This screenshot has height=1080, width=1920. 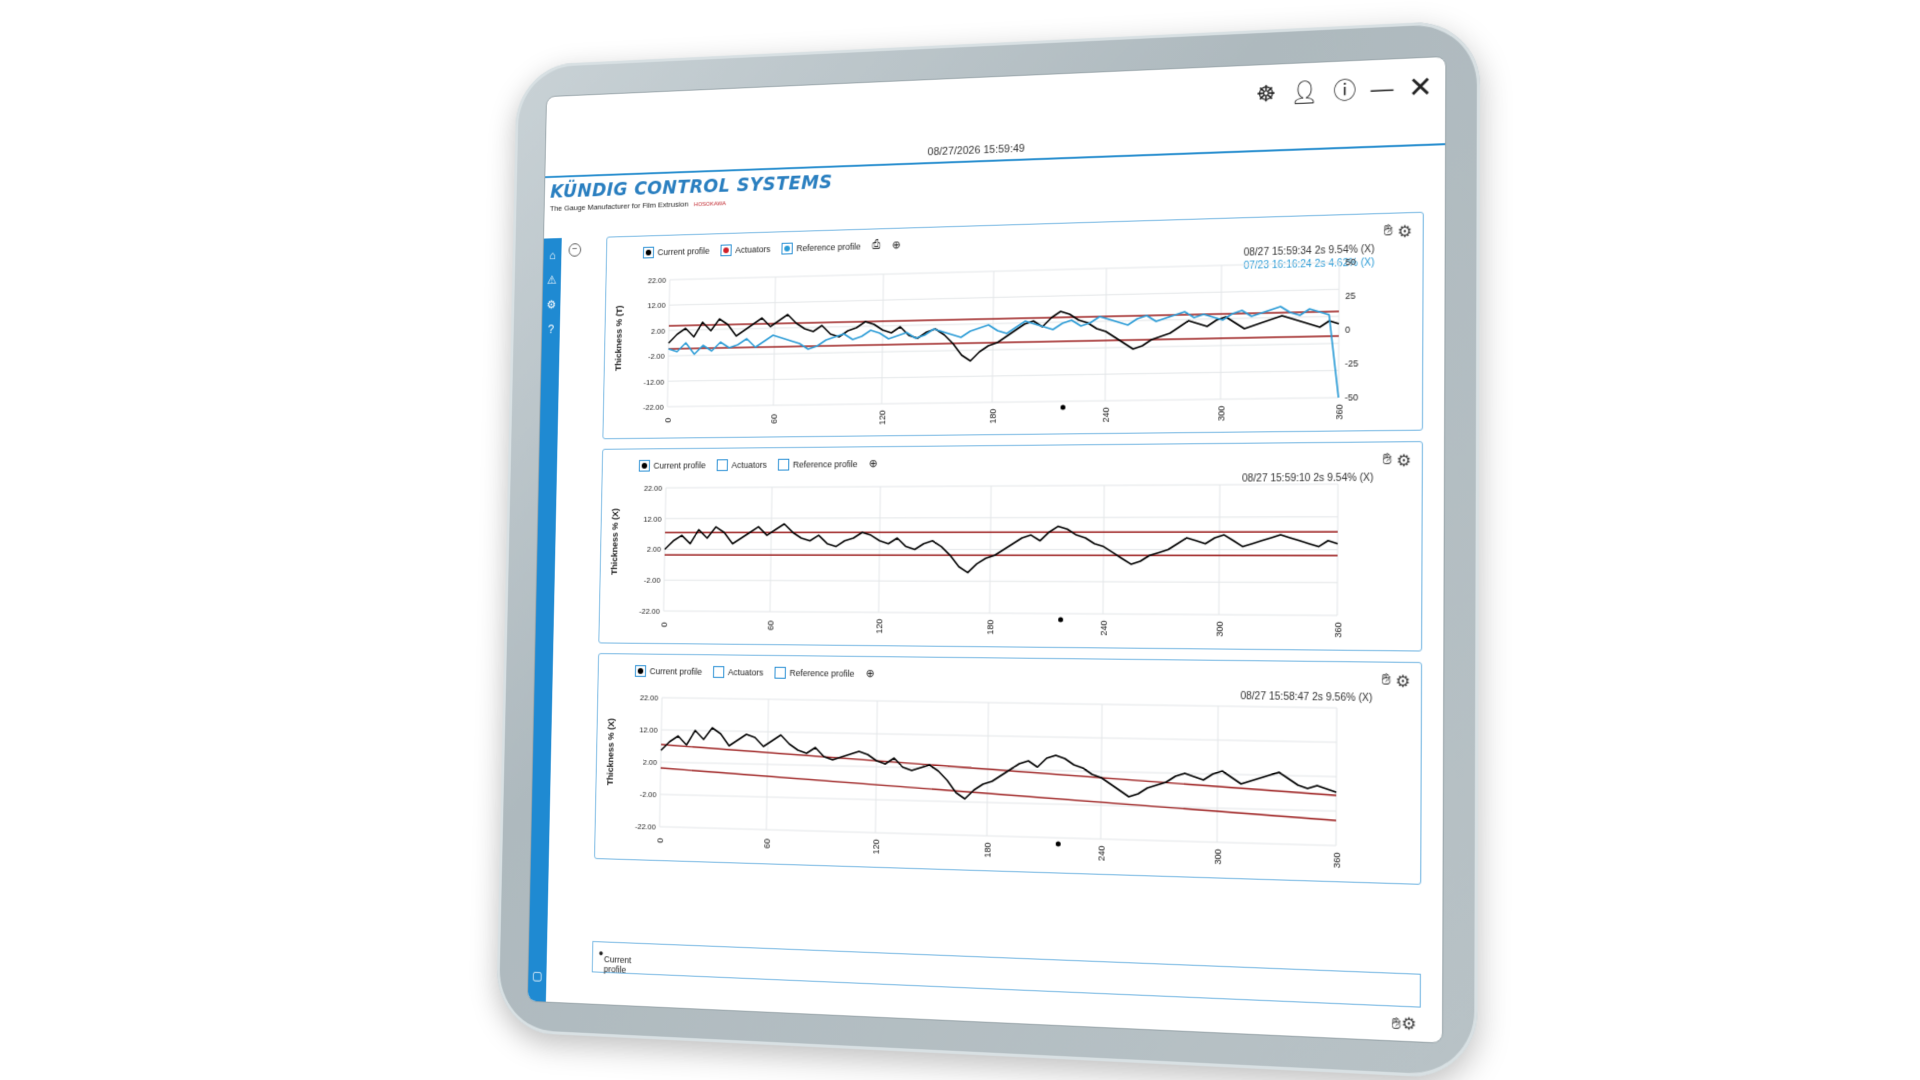 I want to click on steering-wheel-icon: ☸, so click(x=1266, y=94).